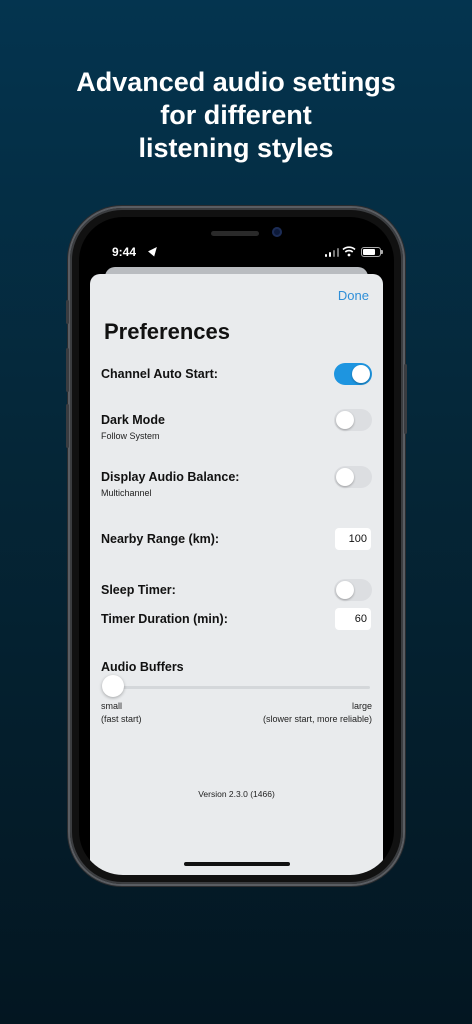 Image resolution: width=472 pixels, height=1024 pixels. I want to click on mute-switch, so click(67, 312).